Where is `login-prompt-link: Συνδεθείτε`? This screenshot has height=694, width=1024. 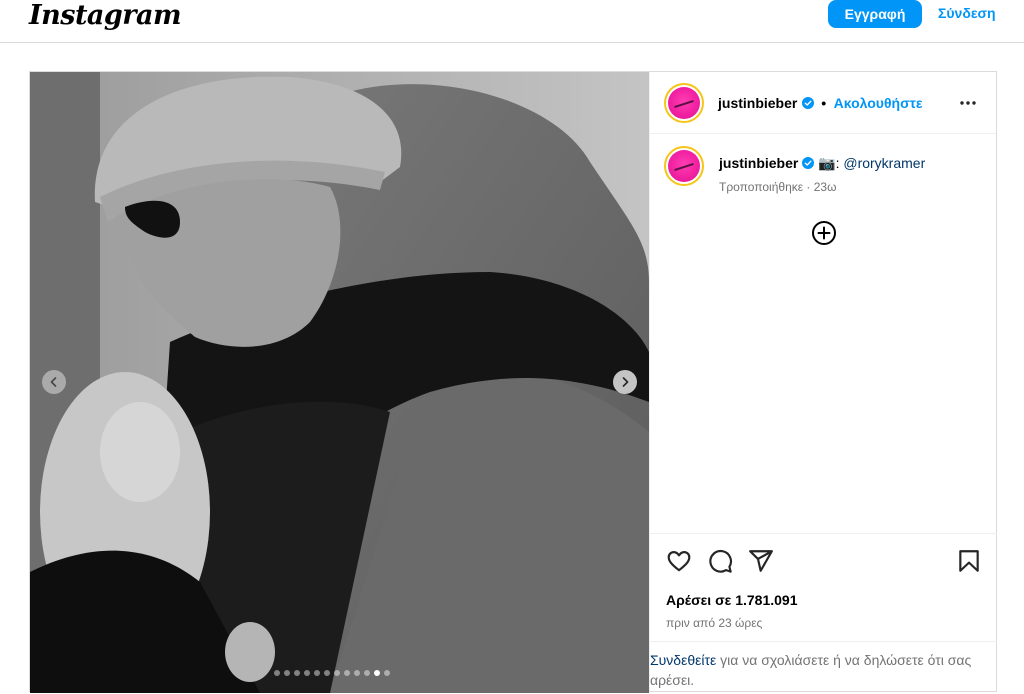 login-prompt-link: Συνδεθείτε is located at coordinates (683, 660).